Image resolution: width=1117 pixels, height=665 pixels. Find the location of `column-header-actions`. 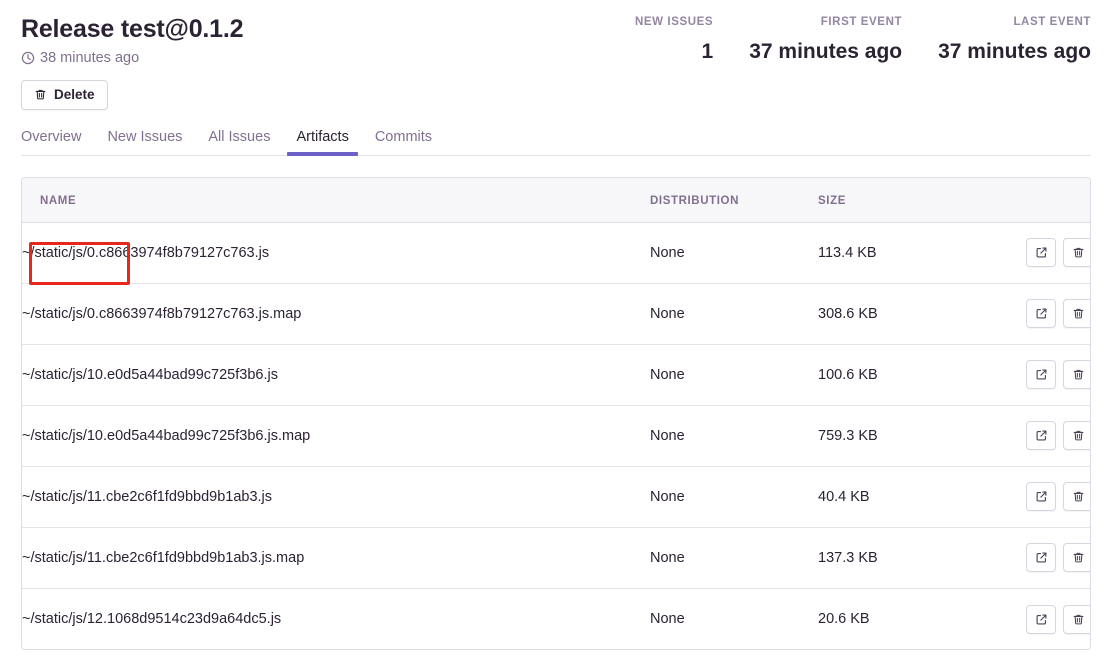

column-header-actions is located at coordinates (1046, 200).